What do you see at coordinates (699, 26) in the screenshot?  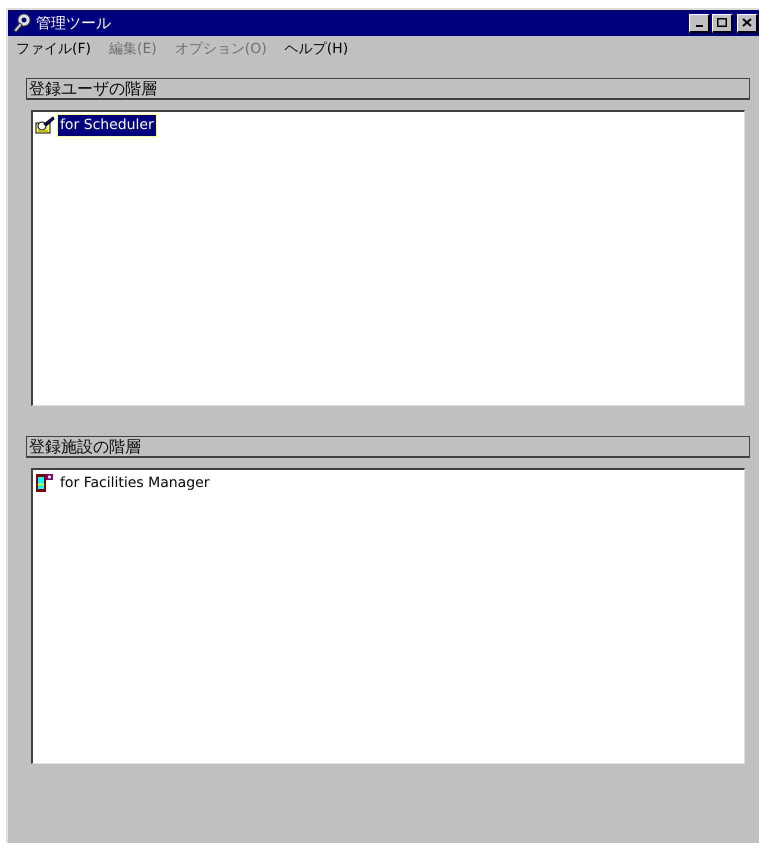 I see `minimize-icon` at bounding box center [699, 26].